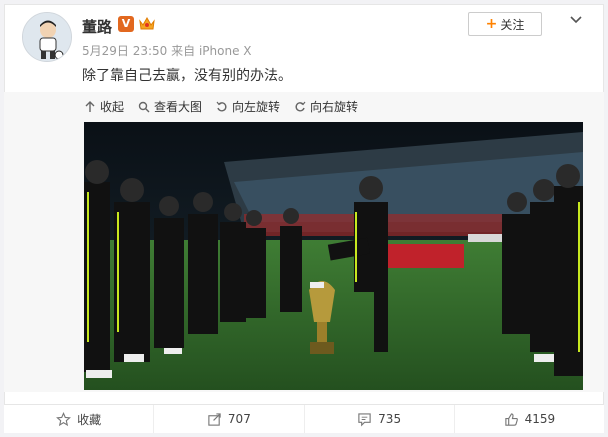  Describe the element at coordinates (540, 419) in the screenshot. I see `like-count: 4159` at that location.